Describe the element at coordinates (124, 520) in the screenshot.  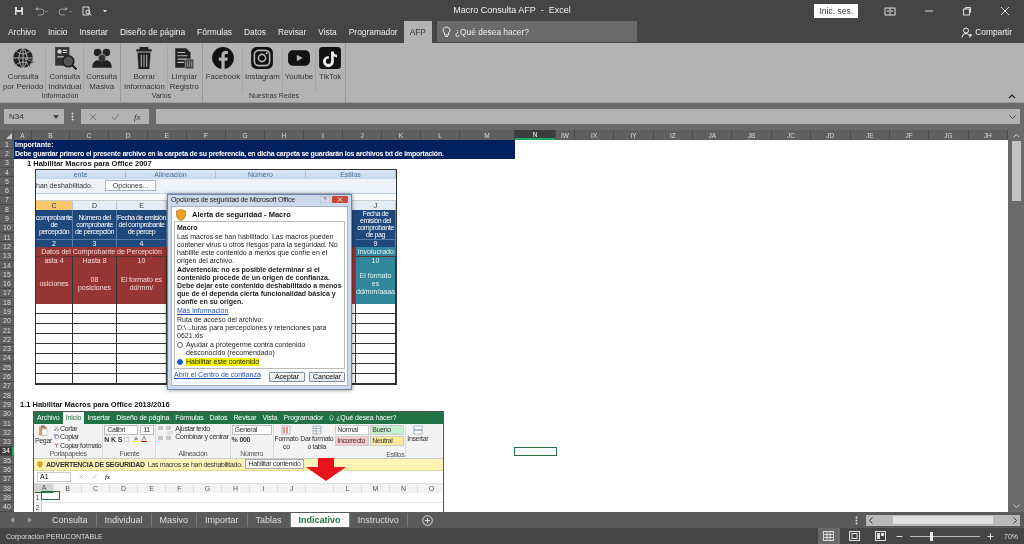
I see `sheet-tab: Individual` at that location.